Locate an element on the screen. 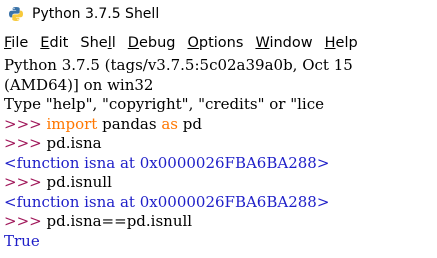 This screenshot has width=437, height=258. keyword: import is located at coordinates (72, 123).